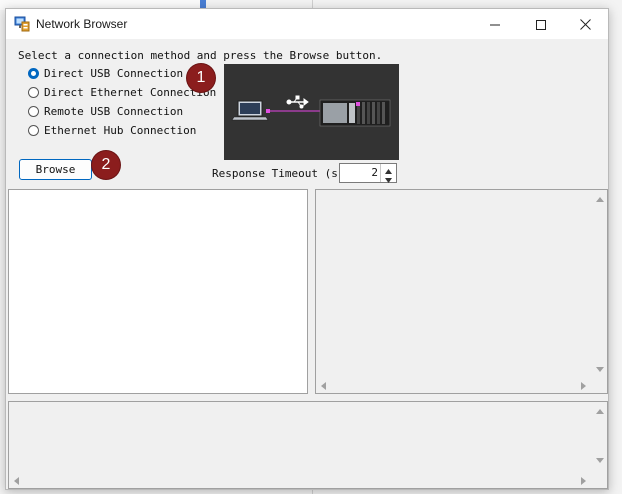 Image resolution: width=622 pixels, height=494 pixels. Describe the element at coordinates (33, 73) in the screenshot. I see `radio-button-checked` at that location.